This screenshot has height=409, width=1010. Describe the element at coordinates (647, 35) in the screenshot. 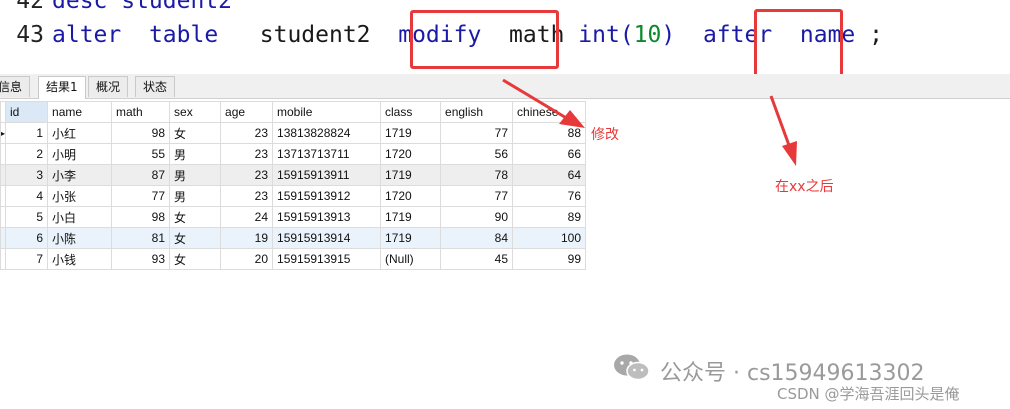

I see `int-length: 10` at that location.